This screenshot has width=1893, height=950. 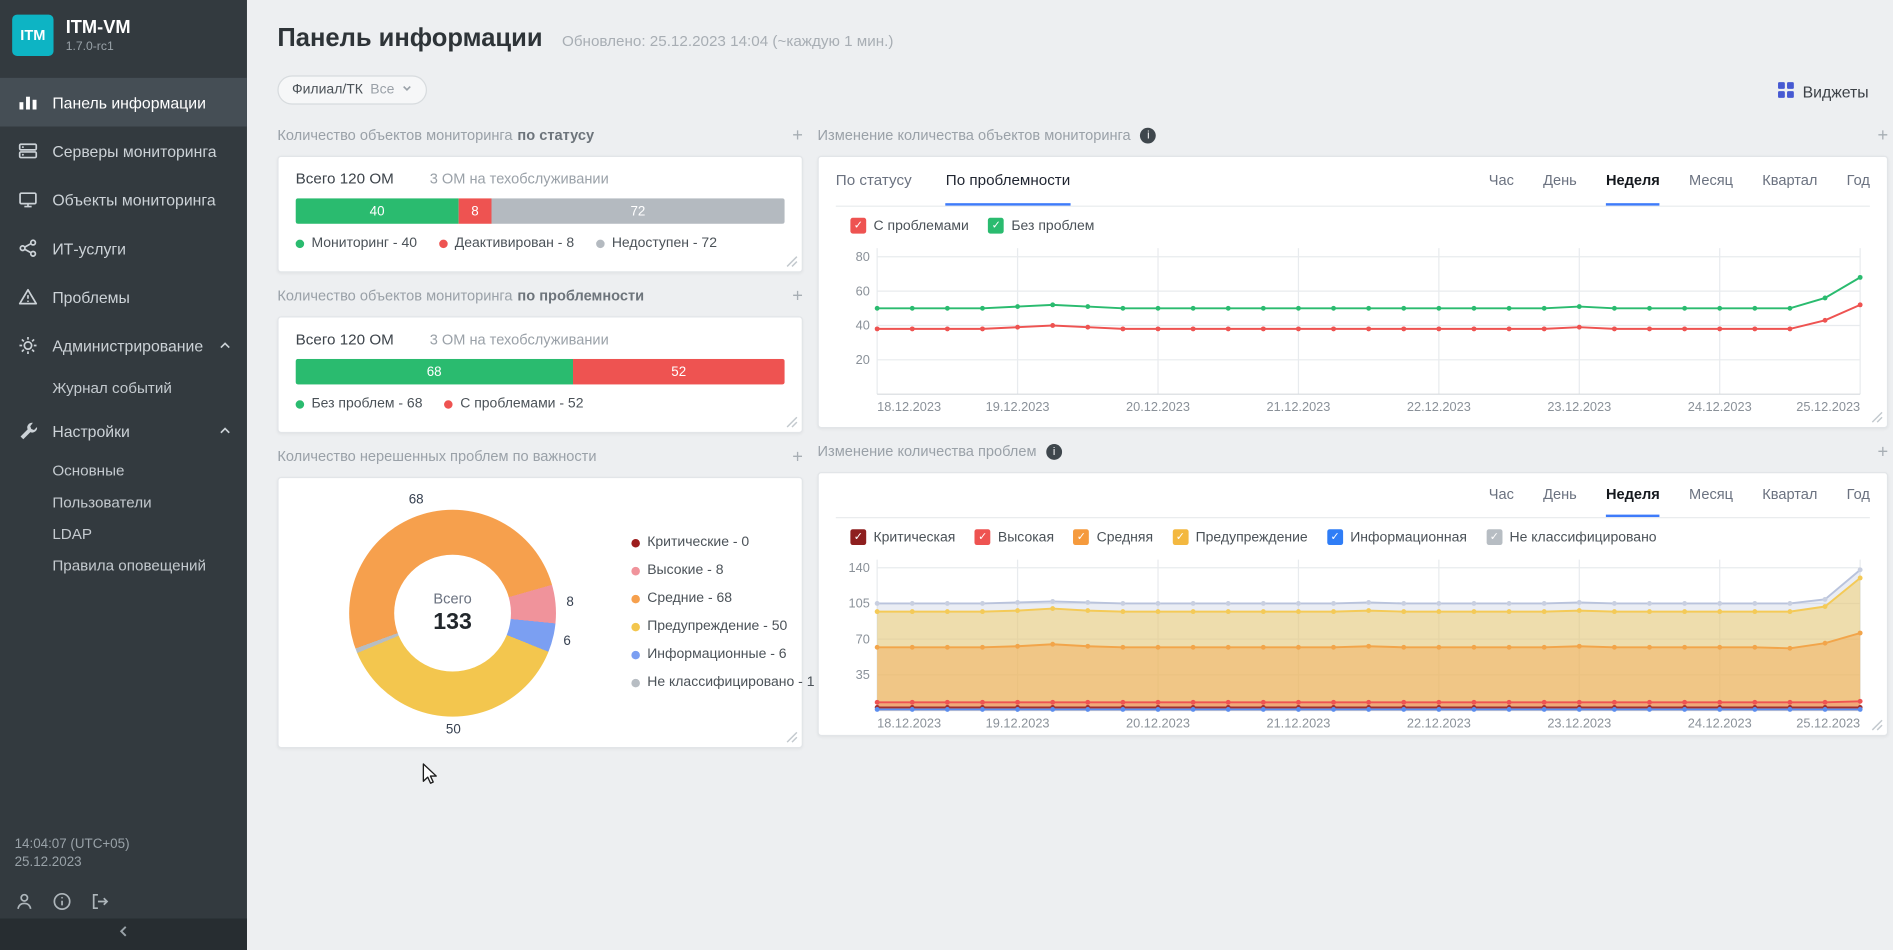 I want to click on legend-checkbox-item: С проблемами, so click(x=909, y=225).